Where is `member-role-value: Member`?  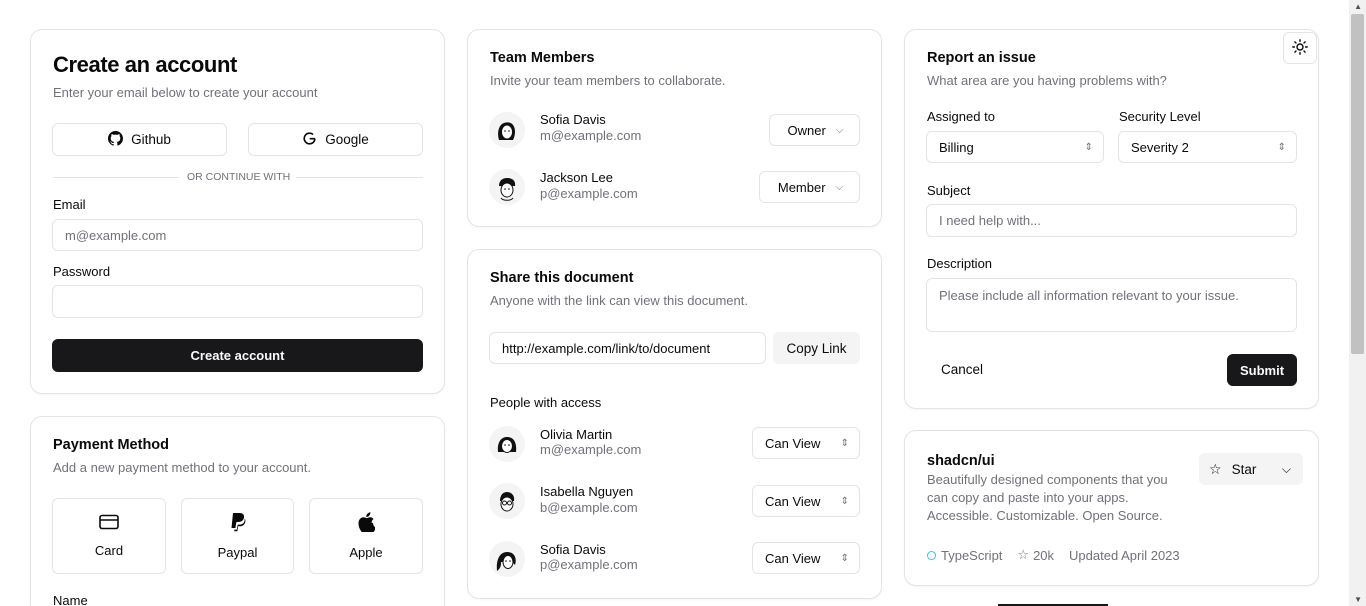
member-role-value: Member is located at coordinates (801, 187).